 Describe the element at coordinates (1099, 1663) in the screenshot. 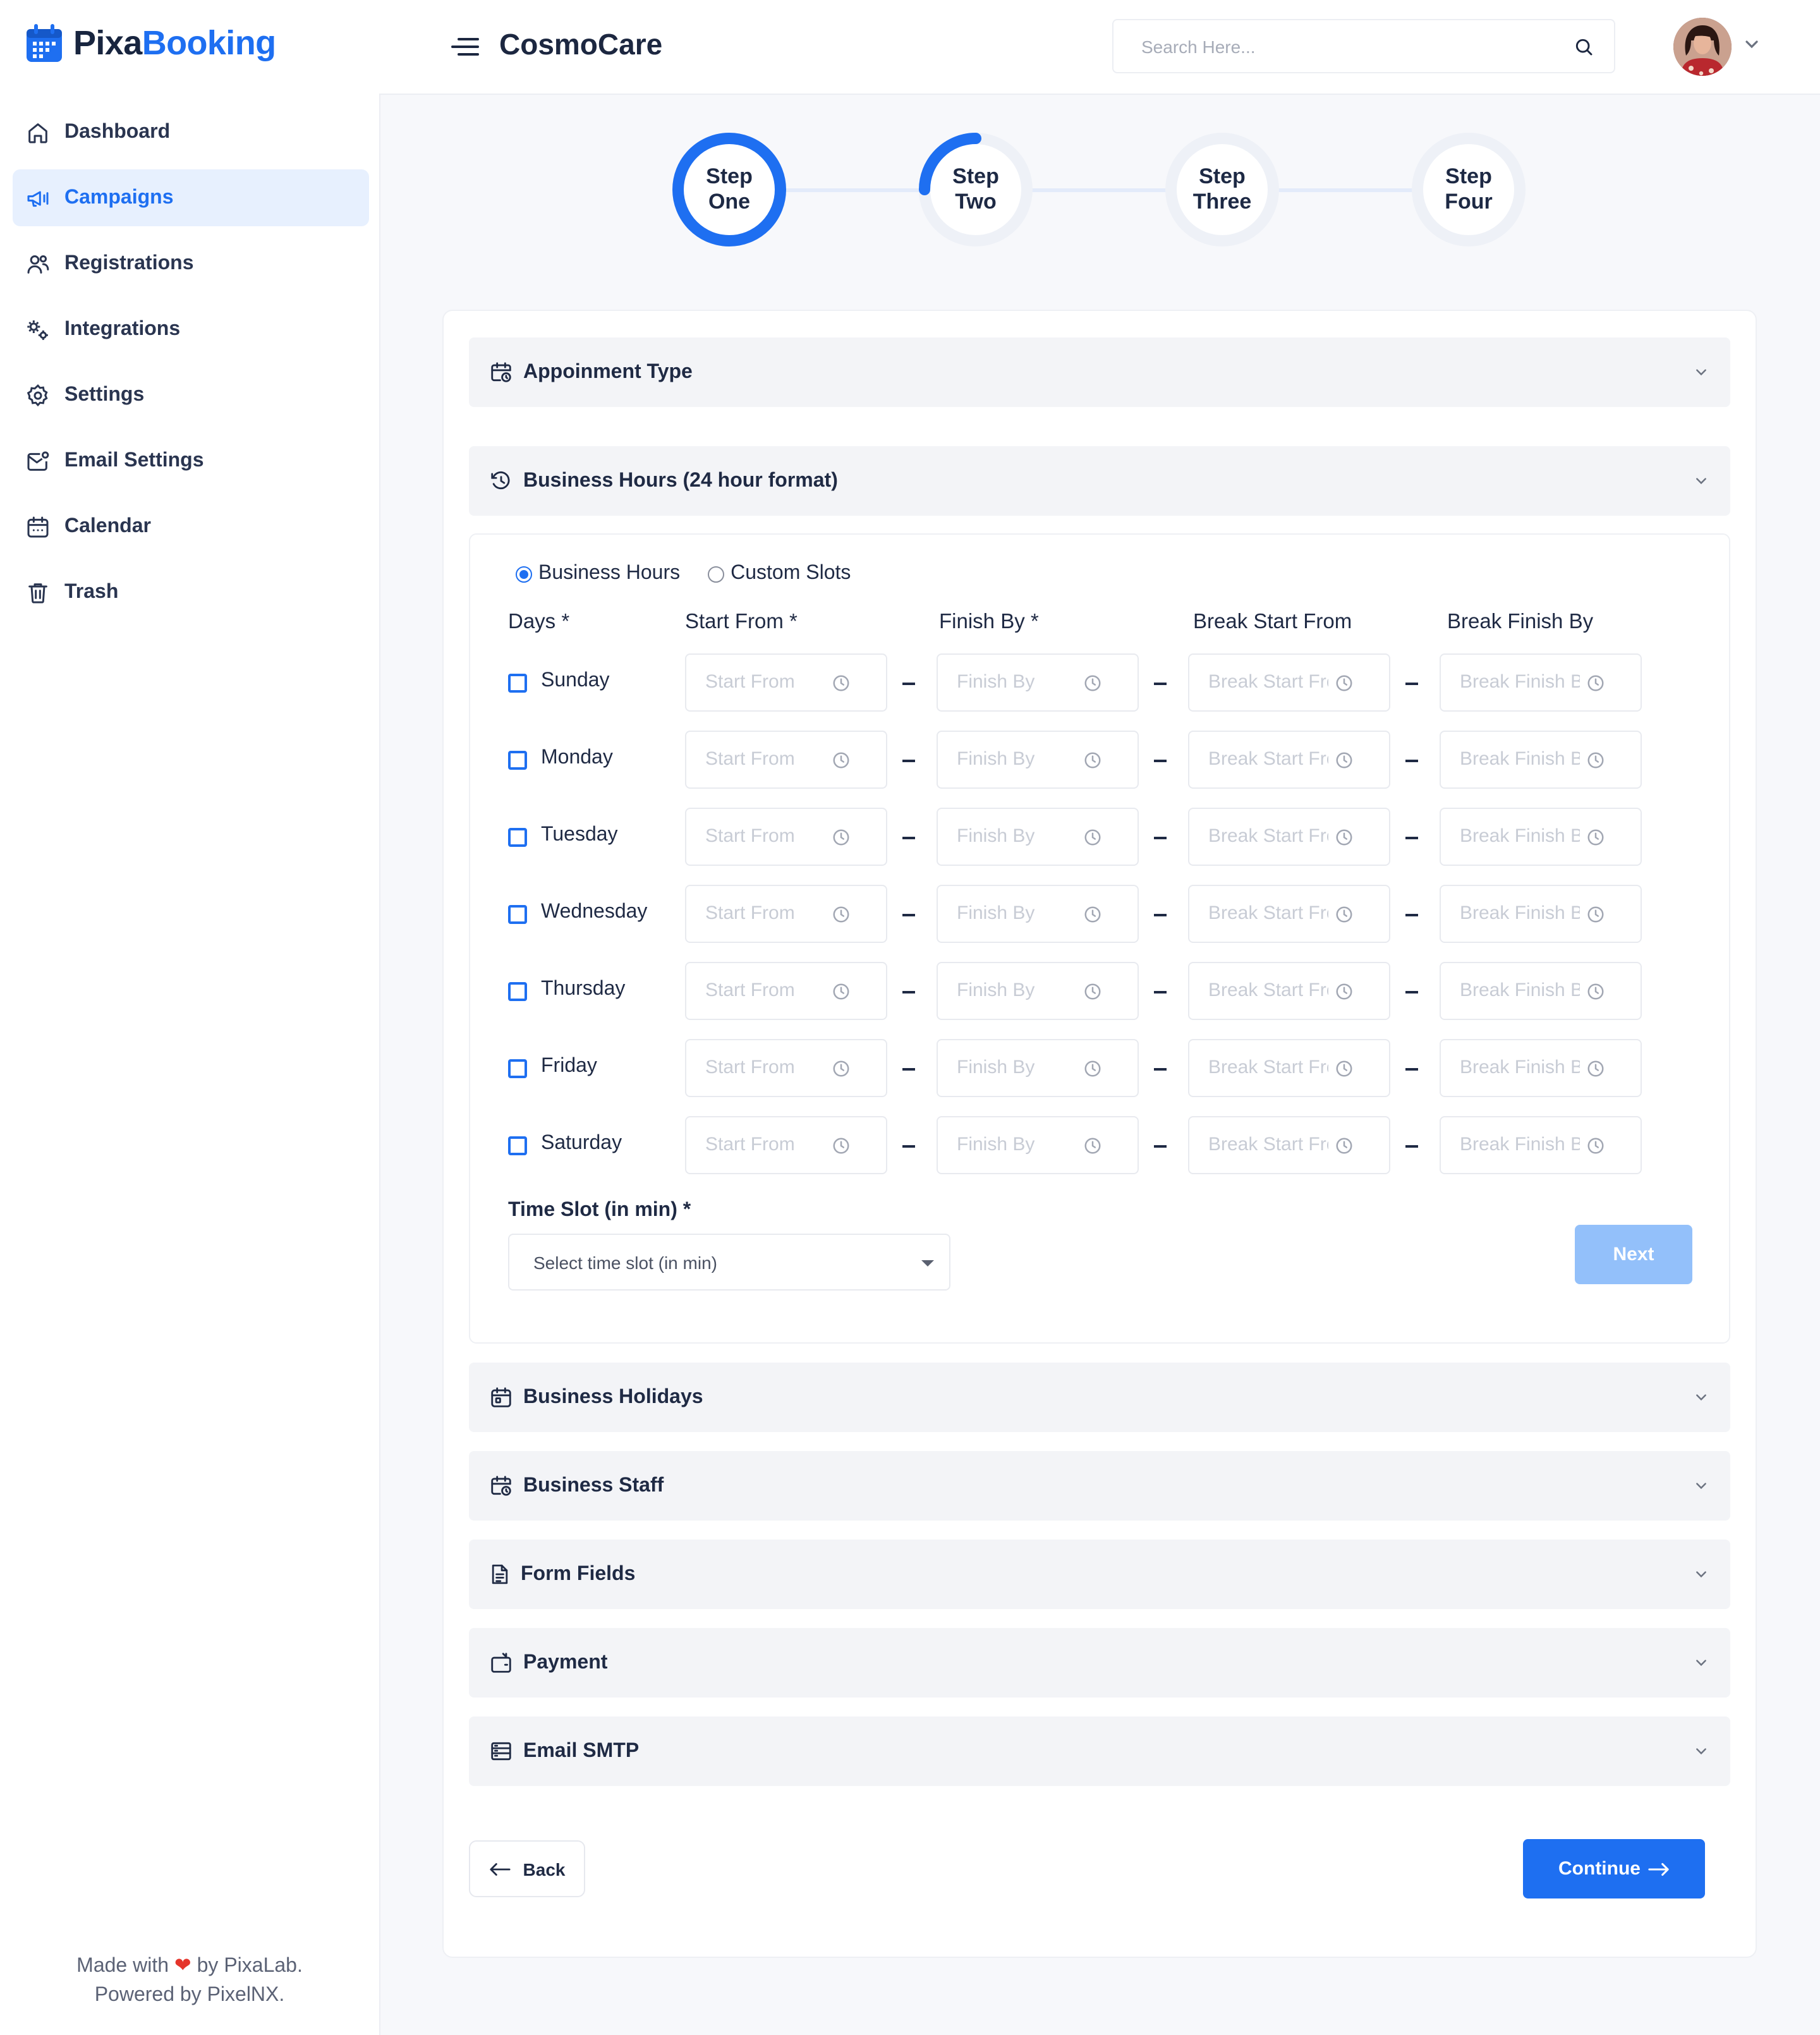

I see `accordion-payment: Payment` at that location.